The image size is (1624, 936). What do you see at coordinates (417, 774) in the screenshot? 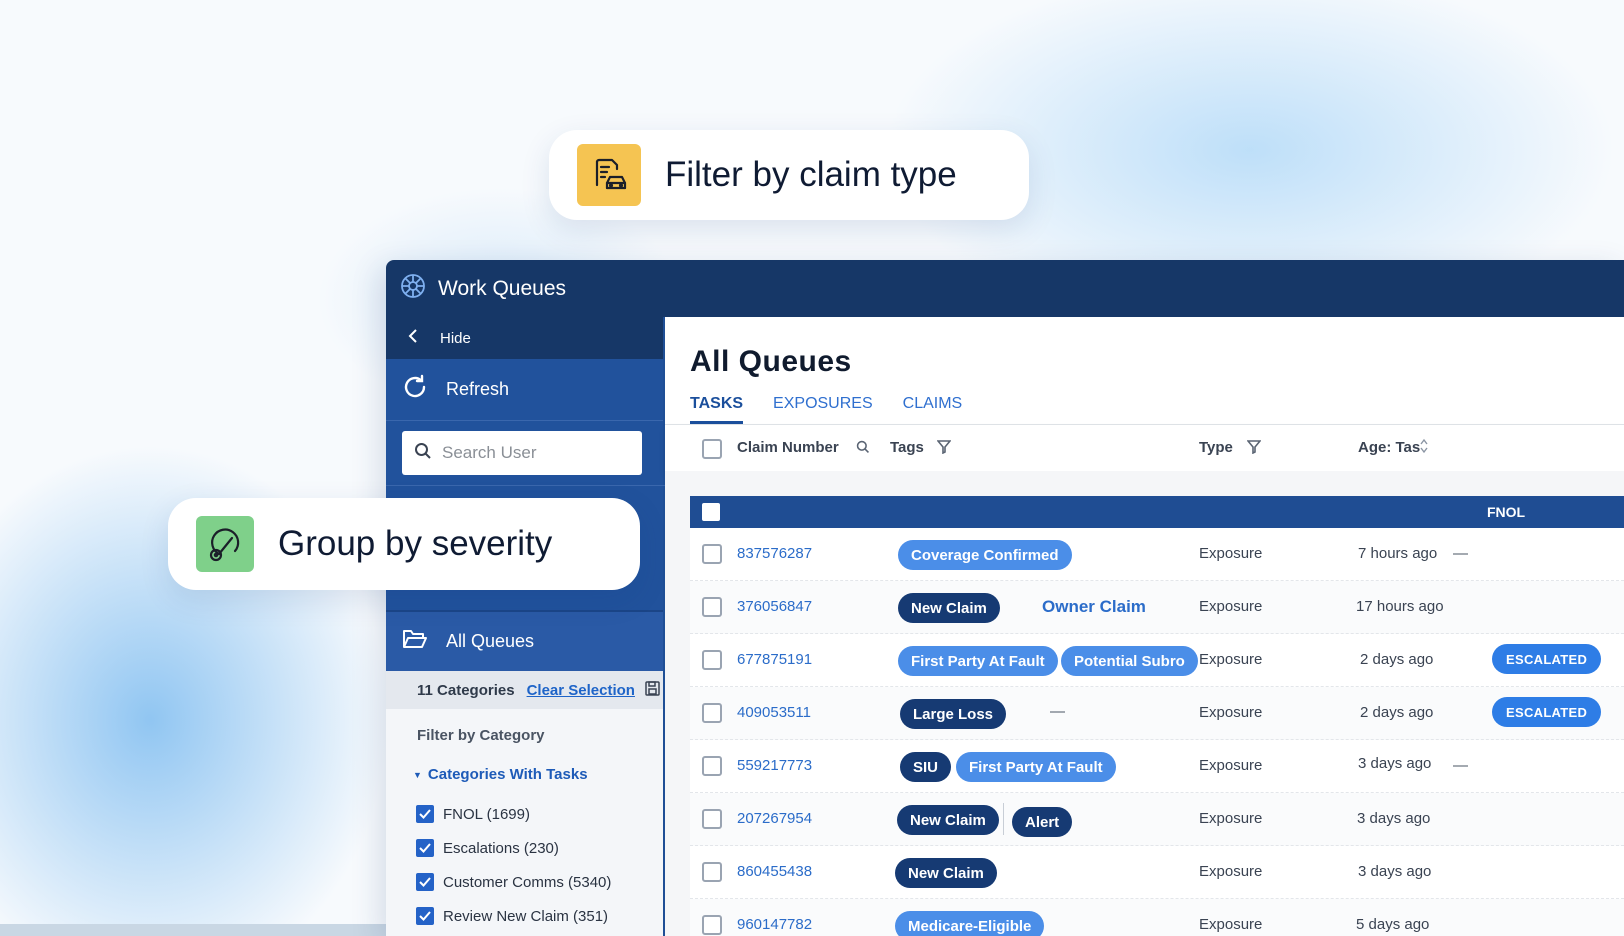
I see `caret-down-icon: ▼` at bounding box center [417, 774].